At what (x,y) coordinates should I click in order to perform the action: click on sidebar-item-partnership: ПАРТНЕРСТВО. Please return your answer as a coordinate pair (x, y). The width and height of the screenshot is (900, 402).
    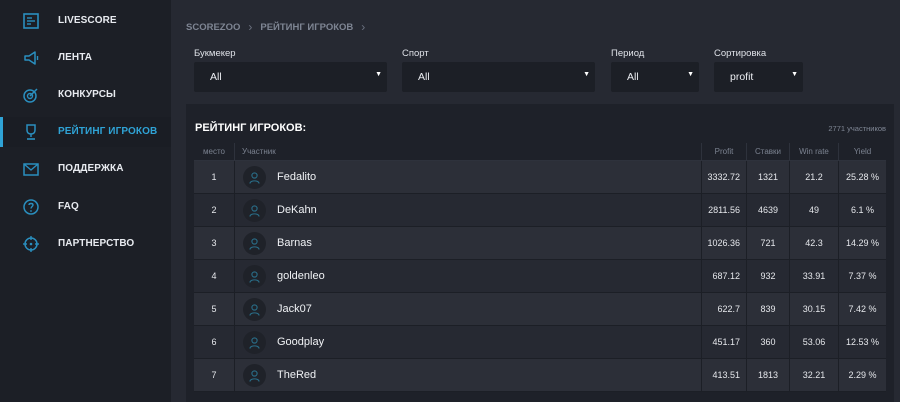
    Looking at the image, I should click on (85, 244).